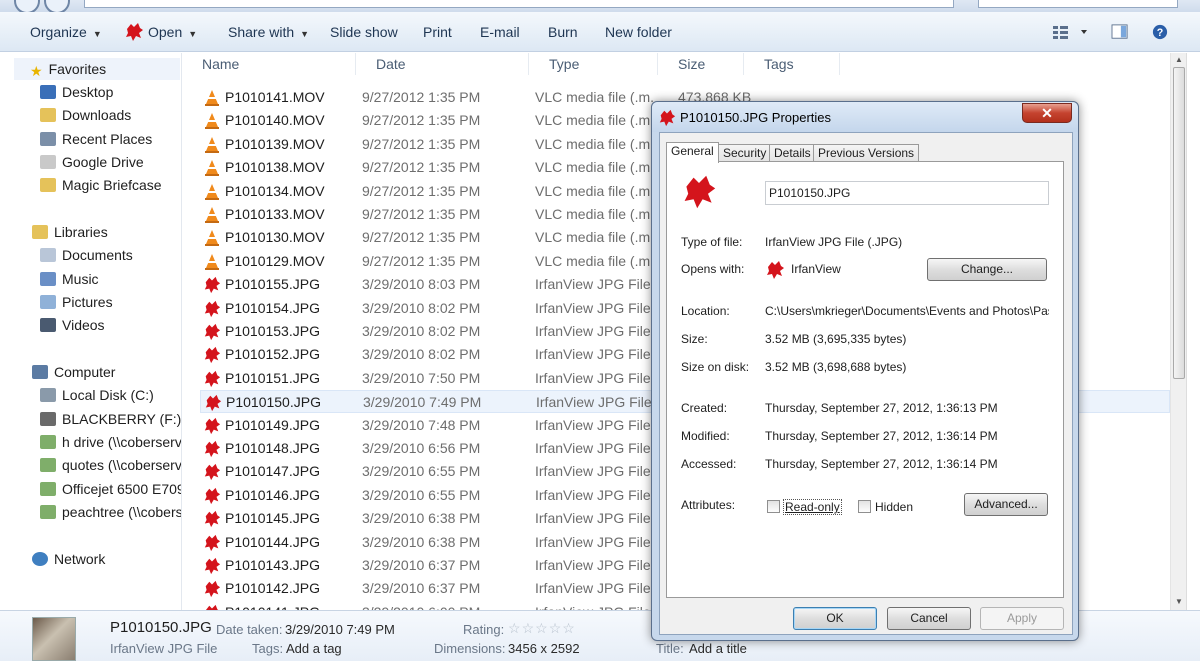 The width and height of the screenshot is (1200, 661). I want to click on read-only-label: Read-only, so click(812, 507).